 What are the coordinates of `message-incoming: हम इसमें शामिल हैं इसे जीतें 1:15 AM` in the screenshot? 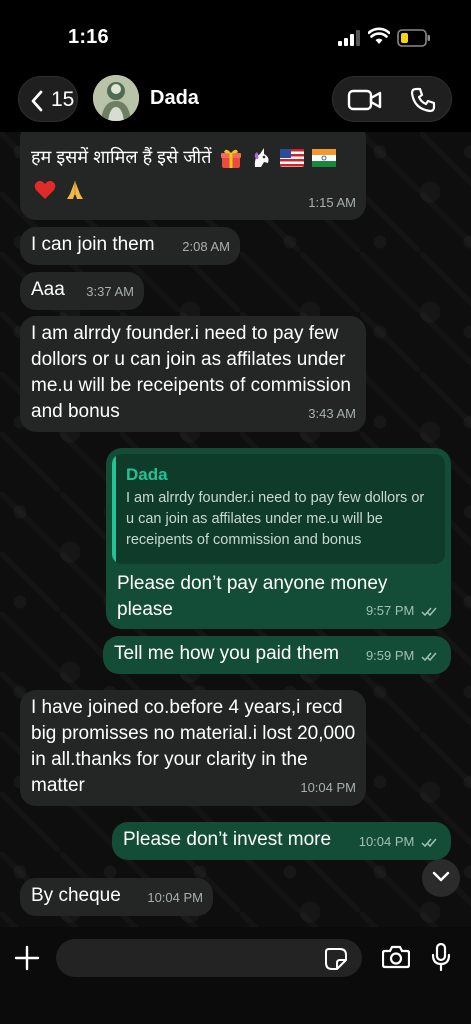 It's located at (193, 176).